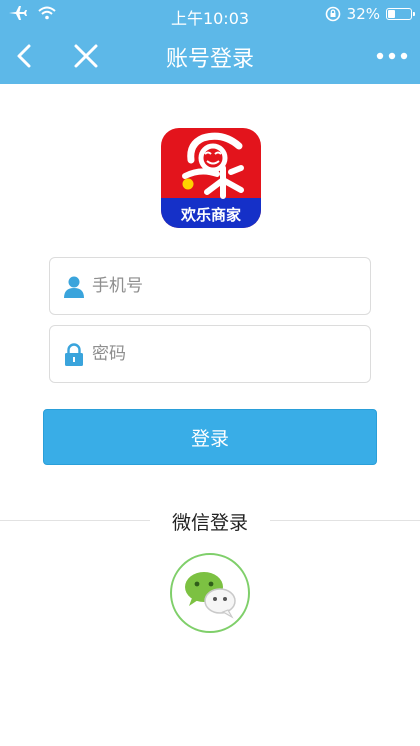 This screenshot has height=746, width=420. What do you see at coordinates (210, 437) in the screenshot?
I see `login-button: 登录` at bounding box center [210, 437].